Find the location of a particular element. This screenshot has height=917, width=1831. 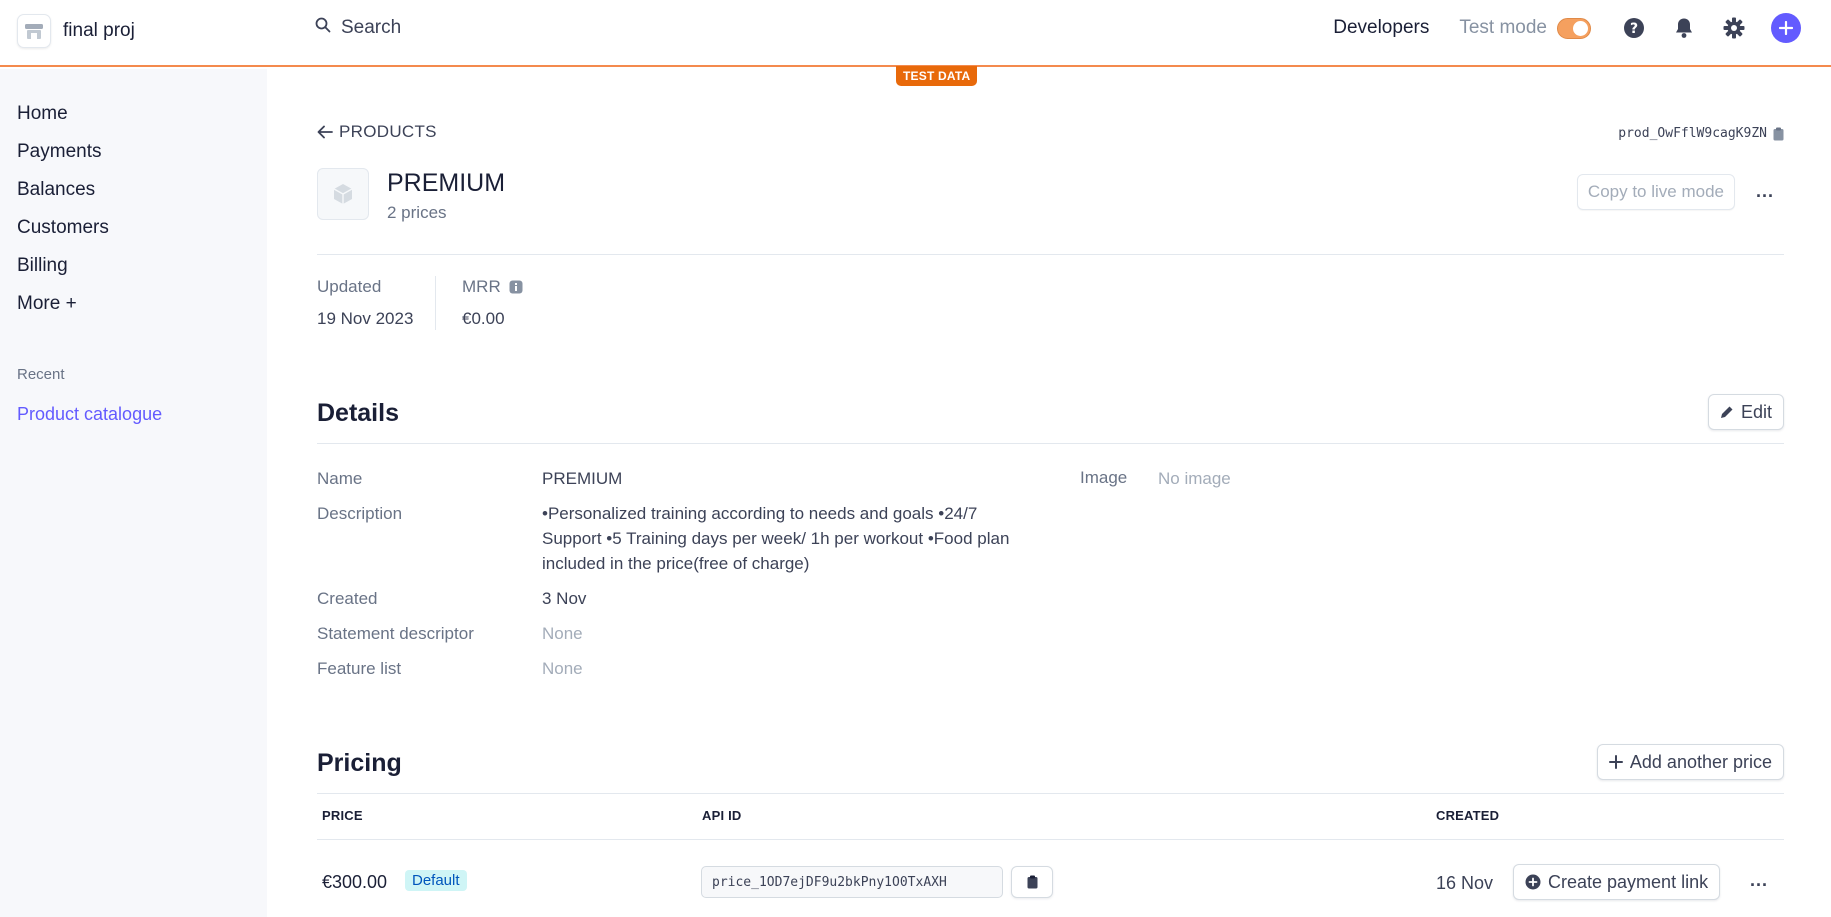

create-payment-link-label: Create payment link is located at coordinates (1628, 881).